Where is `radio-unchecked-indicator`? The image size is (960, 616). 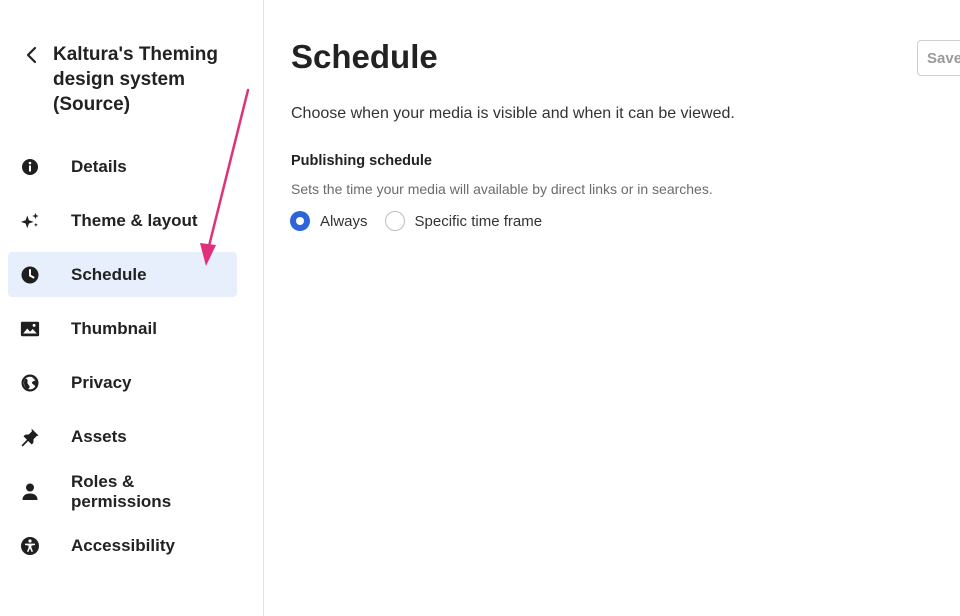
radio-unchecked-indicator is located at coordinates (394, 221).